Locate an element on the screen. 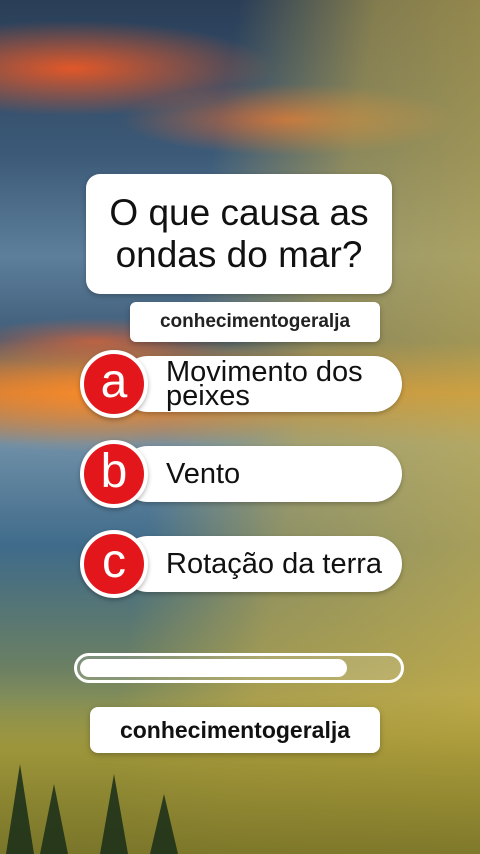  option-b: b Vento is located at coordinates (241, 474).